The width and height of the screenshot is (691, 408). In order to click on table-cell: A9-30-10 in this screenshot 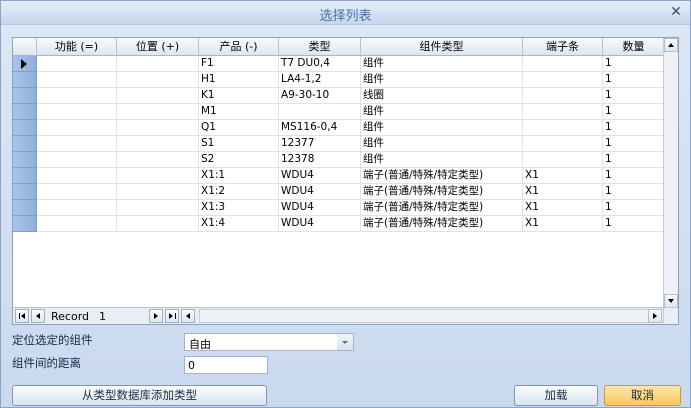, I will do `click(320, 96)`.